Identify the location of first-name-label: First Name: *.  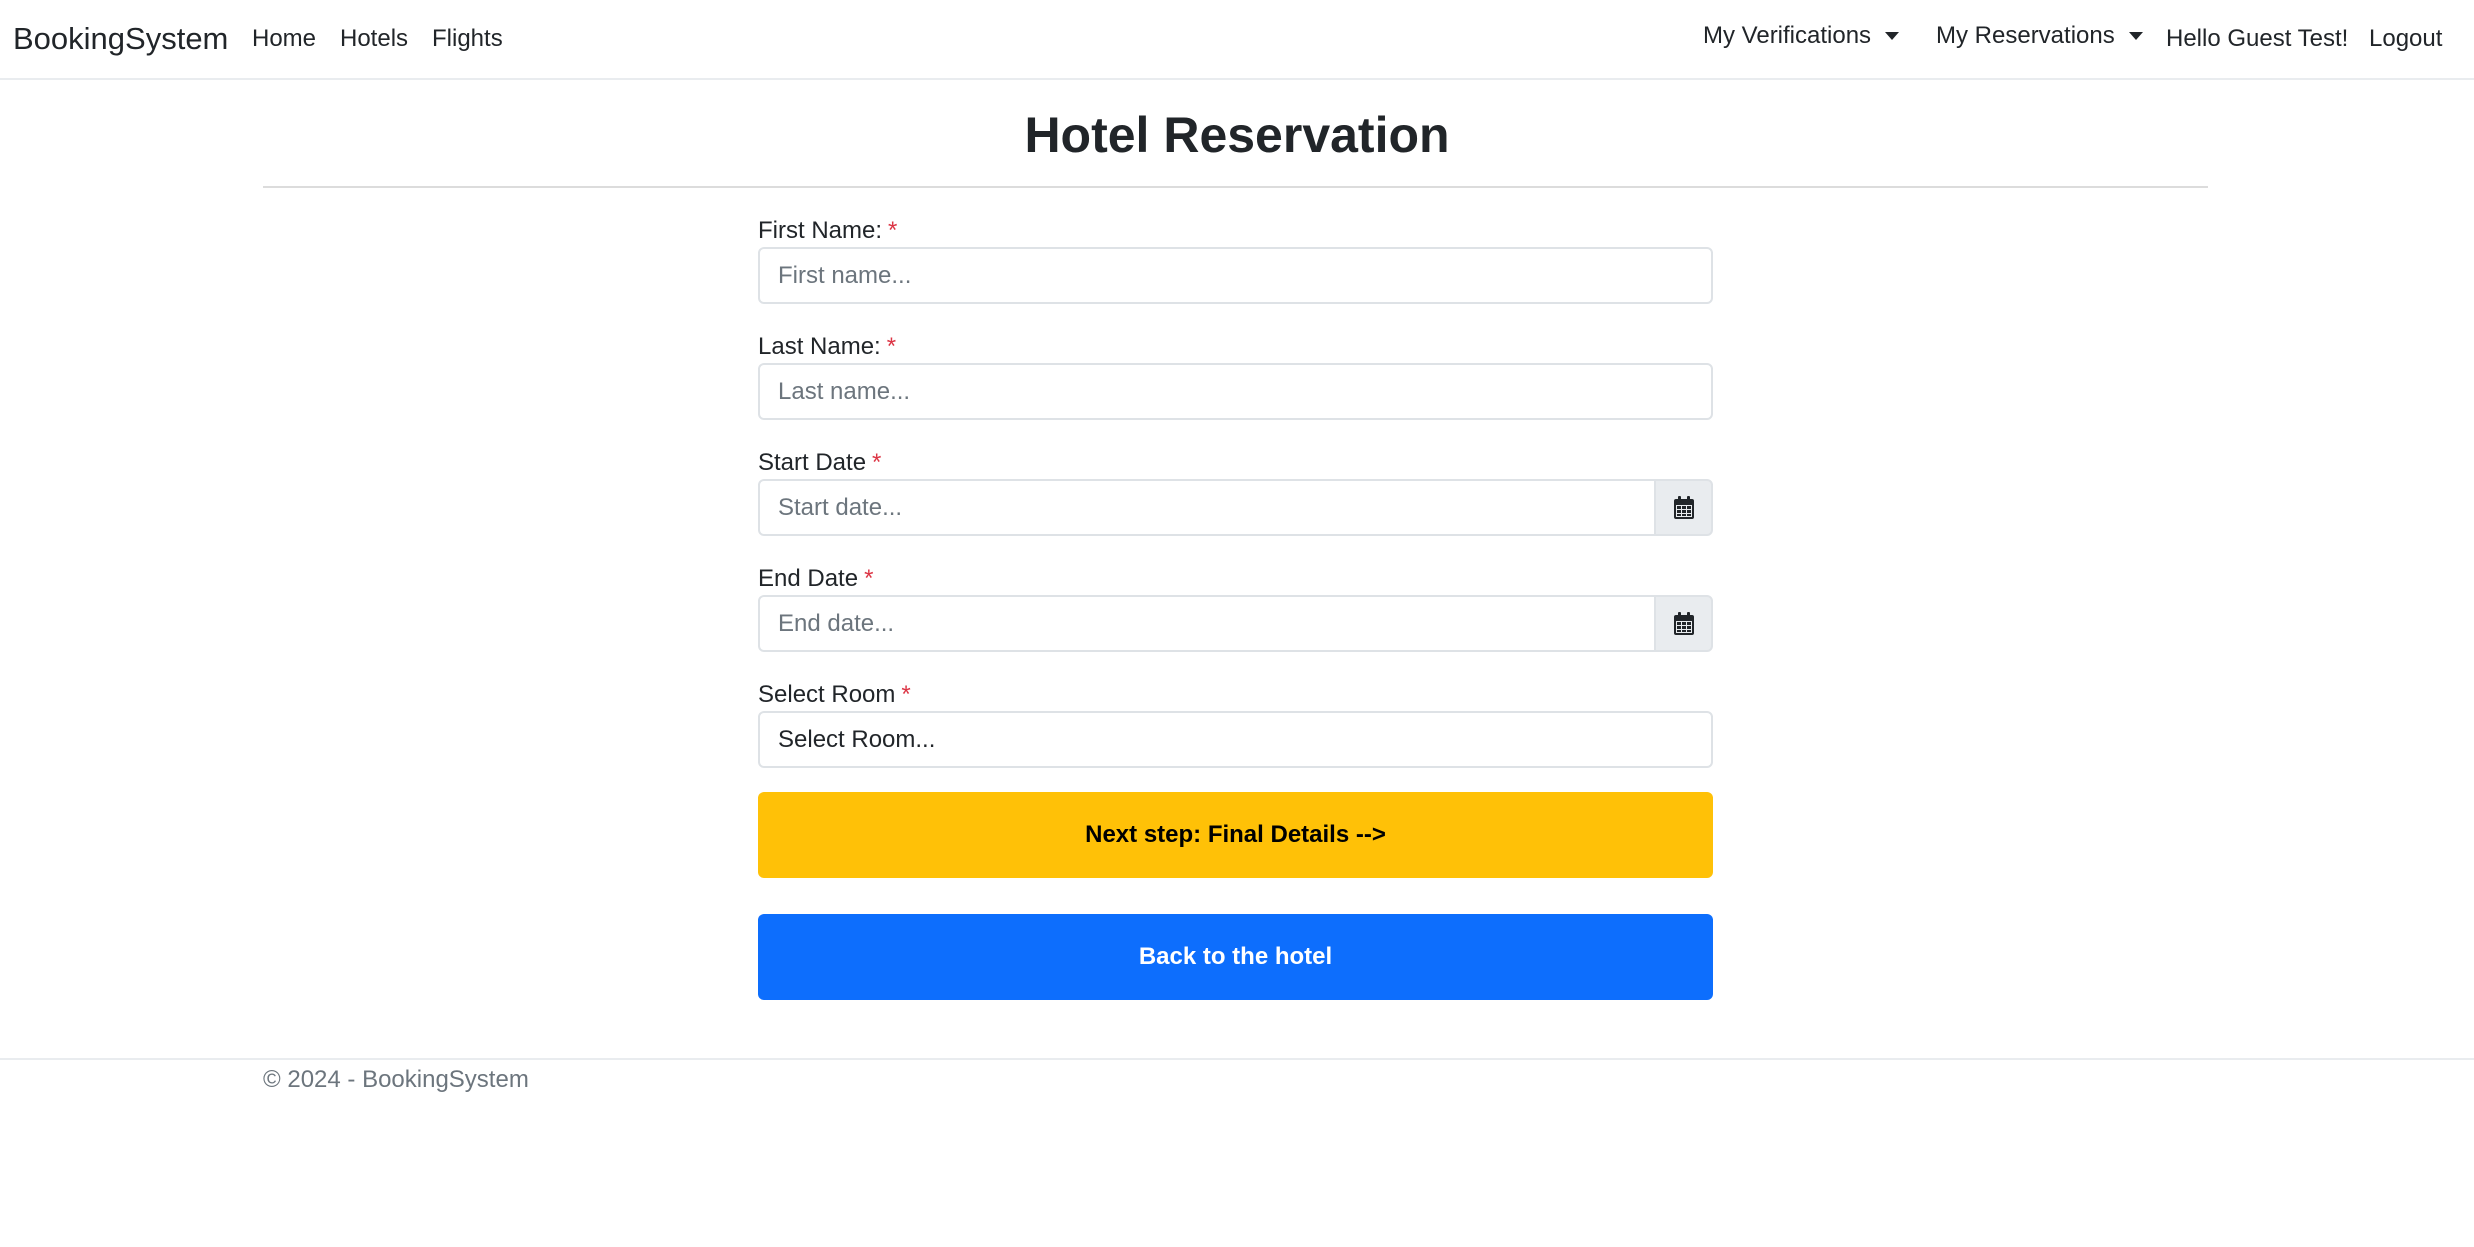
(827, 231).